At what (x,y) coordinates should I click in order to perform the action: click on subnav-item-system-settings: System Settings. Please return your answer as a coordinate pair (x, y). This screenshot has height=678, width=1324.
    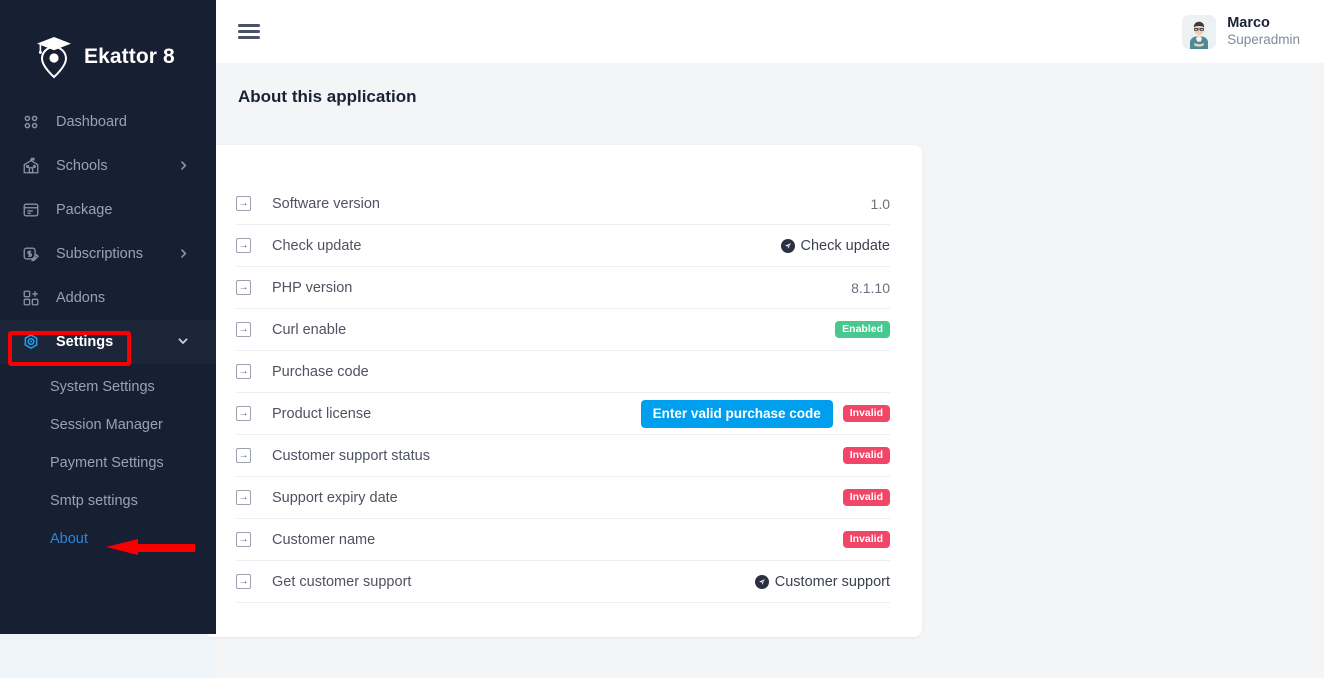
    Looking at the image, I should click on (108, 387).